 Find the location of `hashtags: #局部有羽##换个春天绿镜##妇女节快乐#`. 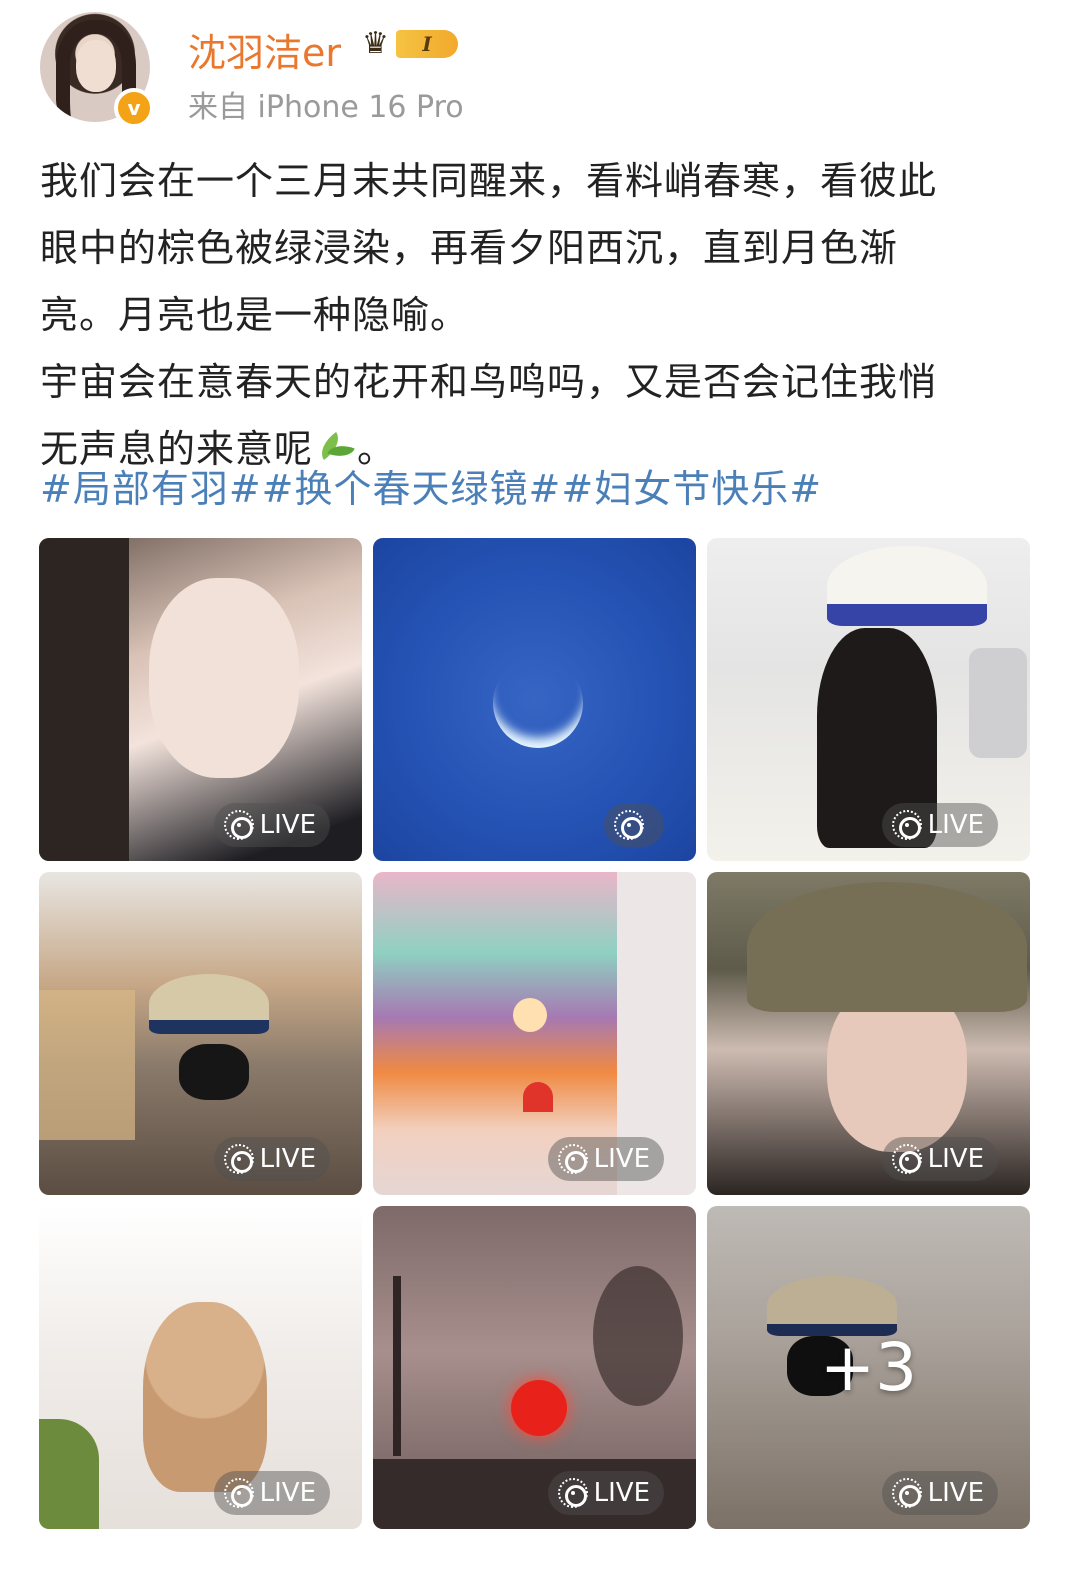

hashtags: #局部有羽##换个春天绿镜##妇女节快乐# is located at coordinates (431, 485).